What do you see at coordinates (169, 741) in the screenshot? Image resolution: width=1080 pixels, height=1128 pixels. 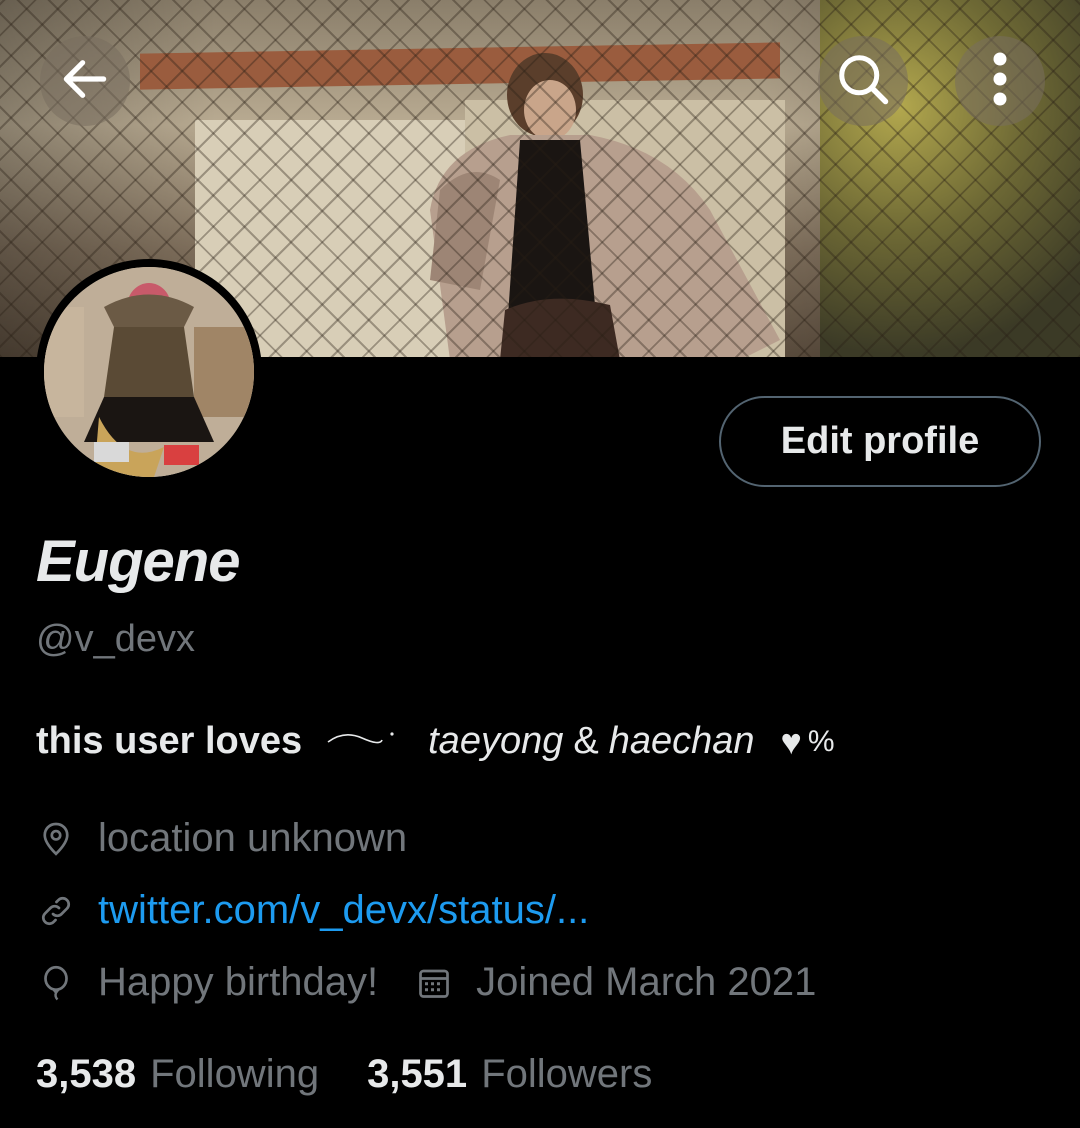 I see `bio-text-loves: this user loves` at bounding box center [169, 741].